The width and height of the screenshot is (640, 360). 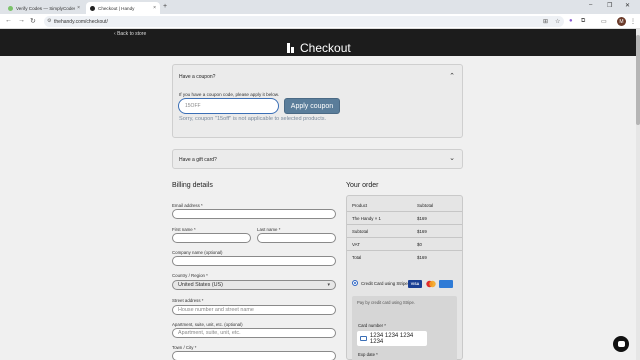 What do you see at coordinates (209, 333) in the screenshot?
I see `apartment-placeholder: Apartment, suite, unit, etc.` at bounding box center [209, 333].